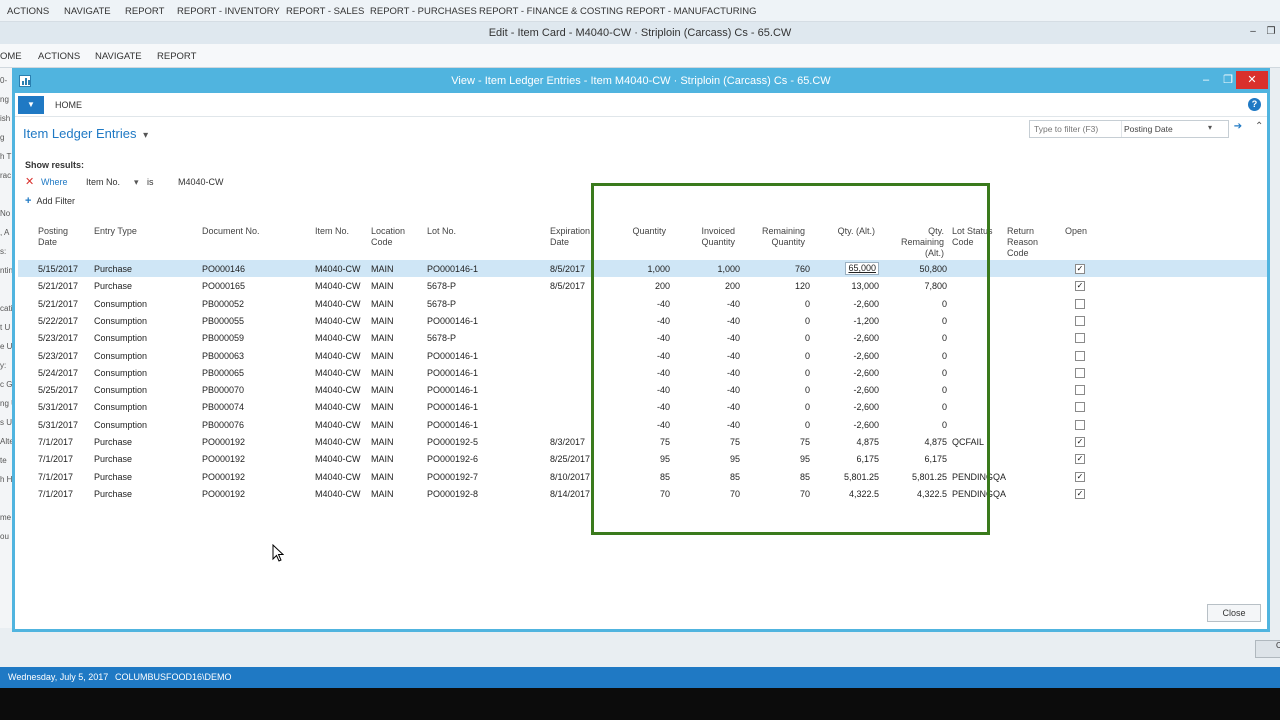 The width and height of the screenshot is (1280, 720). I want to click on cell-document-no: PB000065, so click(223, 372).